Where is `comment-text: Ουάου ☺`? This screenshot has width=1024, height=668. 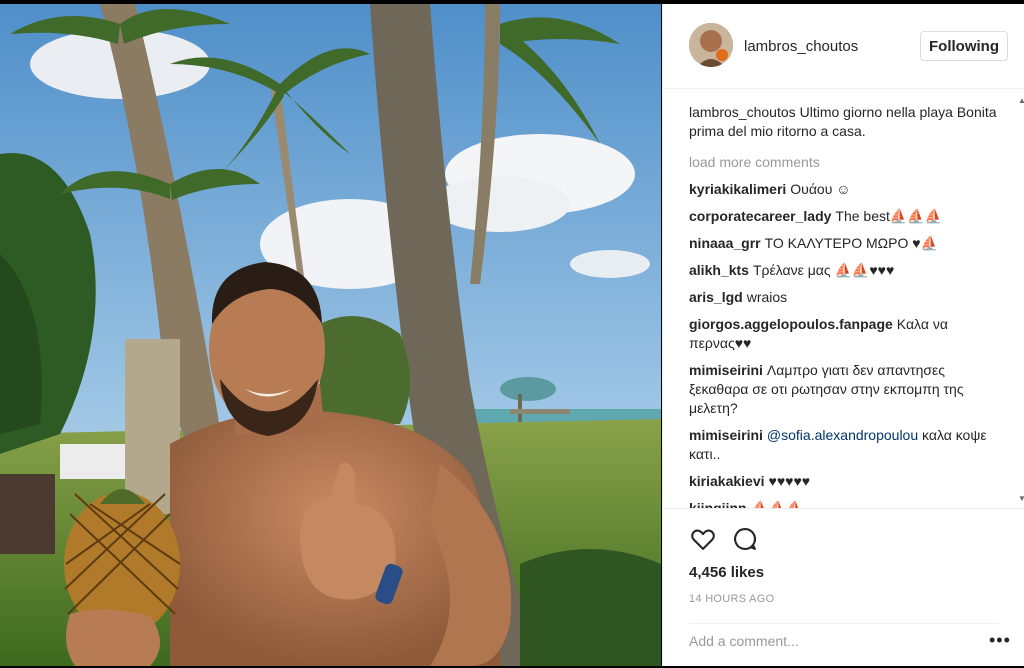 comment-text: Ουάου ☺ is located at coordinates (820, 189).